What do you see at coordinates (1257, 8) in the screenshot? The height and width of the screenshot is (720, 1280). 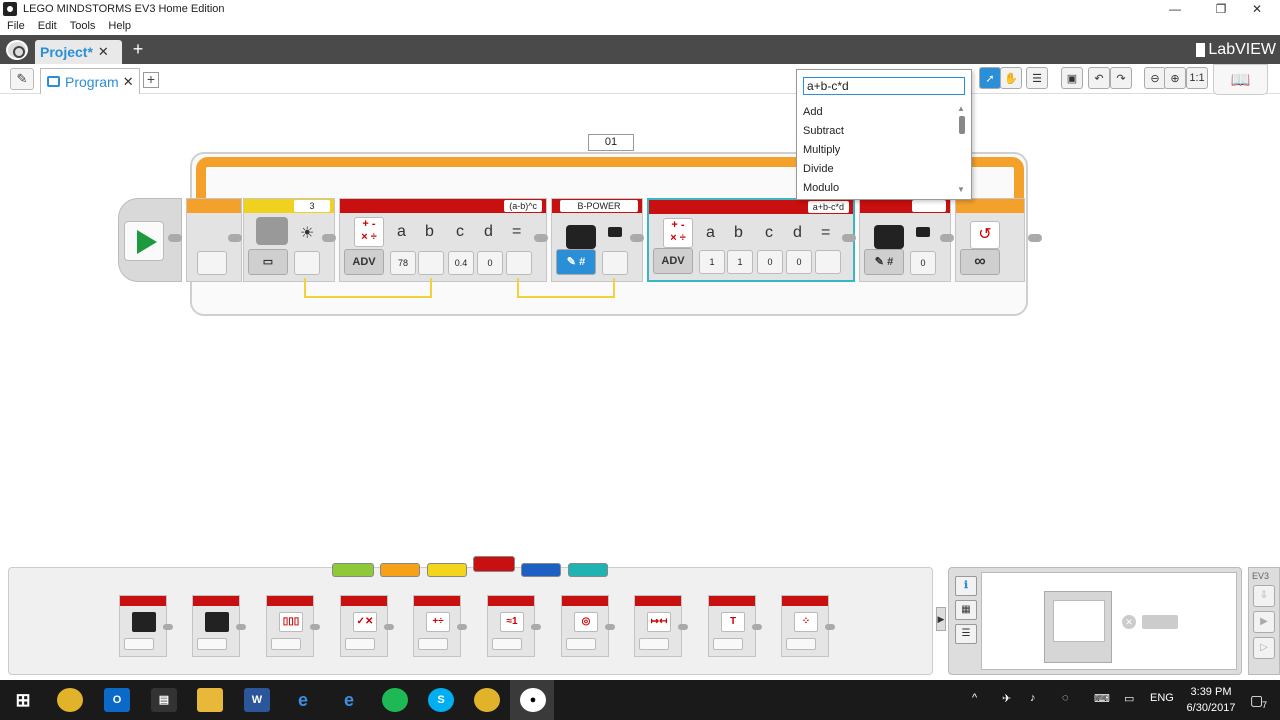 I see `close-button: ✕` at bounding box center [1257, 8].